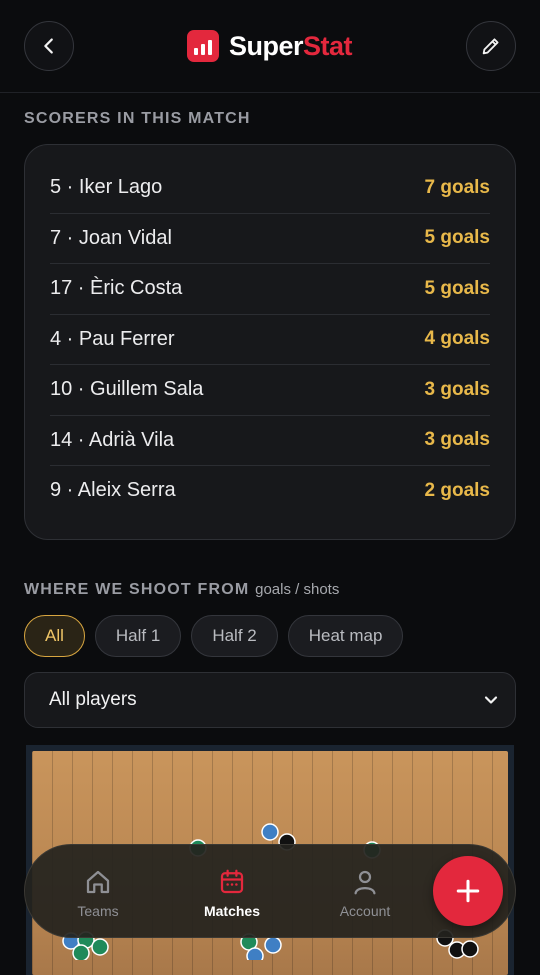 This screenshot has width=540, height=975. Describe the element at coordinates (491, 700) in the screenshot. I see `chevron-down-icon` at that location.